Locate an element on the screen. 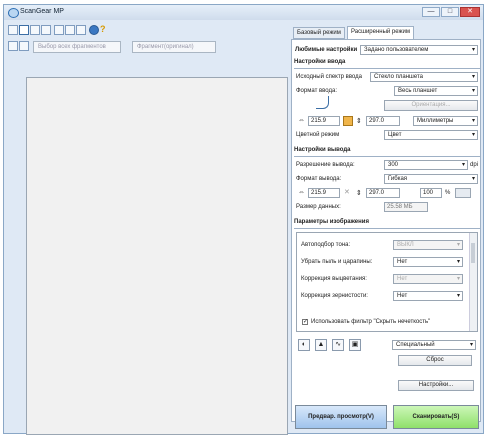 The height and width of the screenshot is (438, 488). color-mode-dropdown: Цвет ▾ is located at coordinates (431, 135).